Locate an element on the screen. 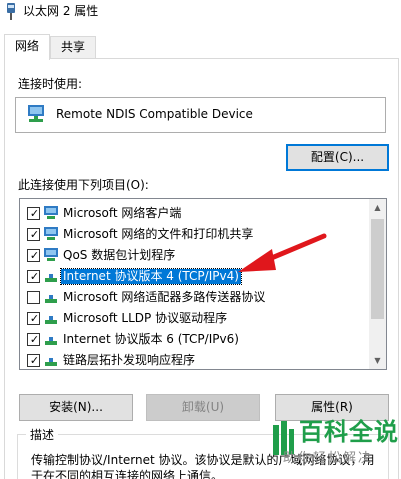 The height and width of the screenshot is (479, 401). uninstall-button: 卸载(U) is located at coordinates (203, 407).